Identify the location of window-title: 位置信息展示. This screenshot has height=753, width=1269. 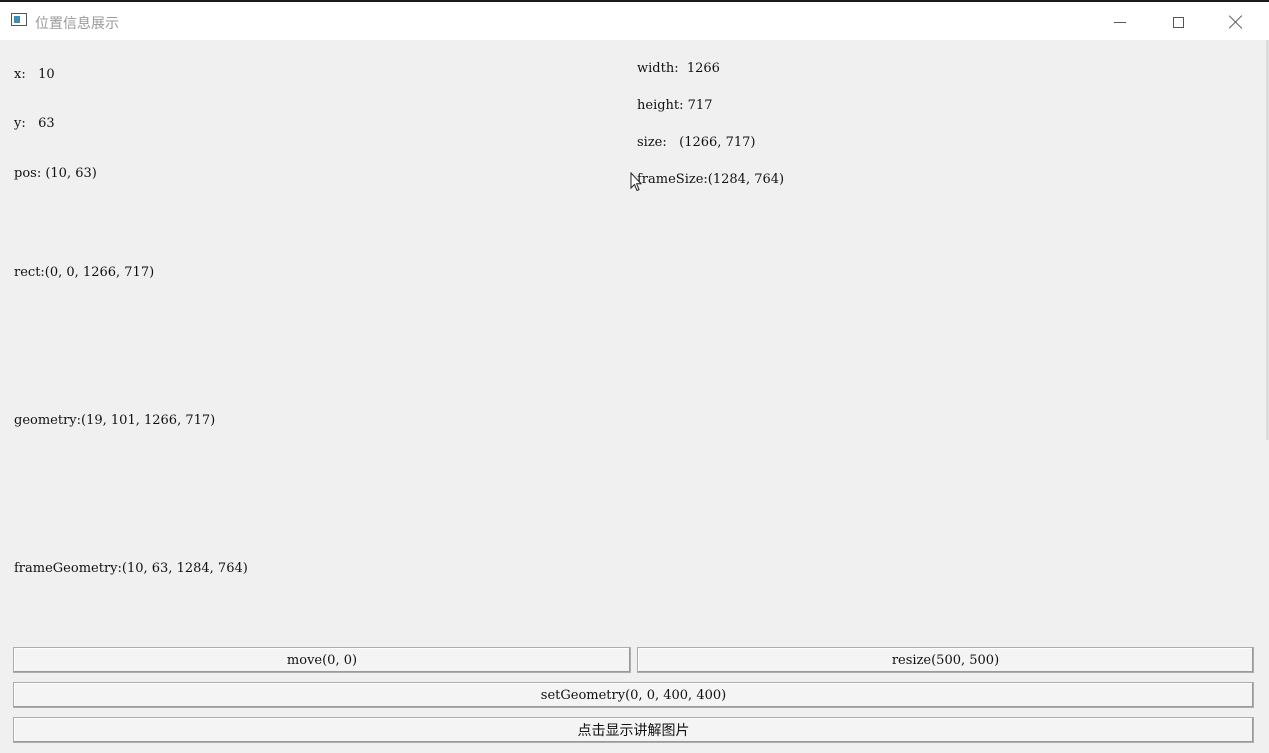
(77, 24).